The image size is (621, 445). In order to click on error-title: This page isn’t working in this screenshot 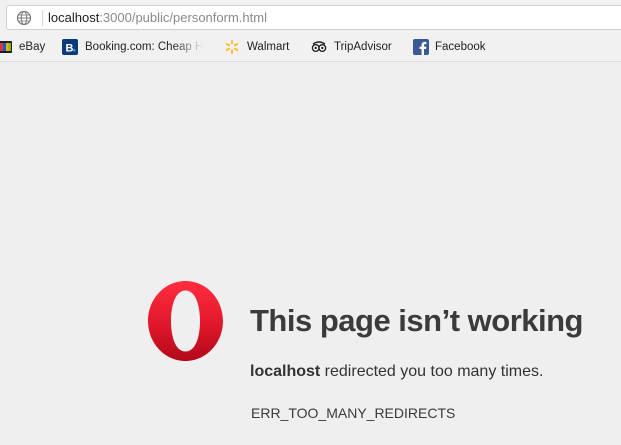, I will do `click(416, 320)`.